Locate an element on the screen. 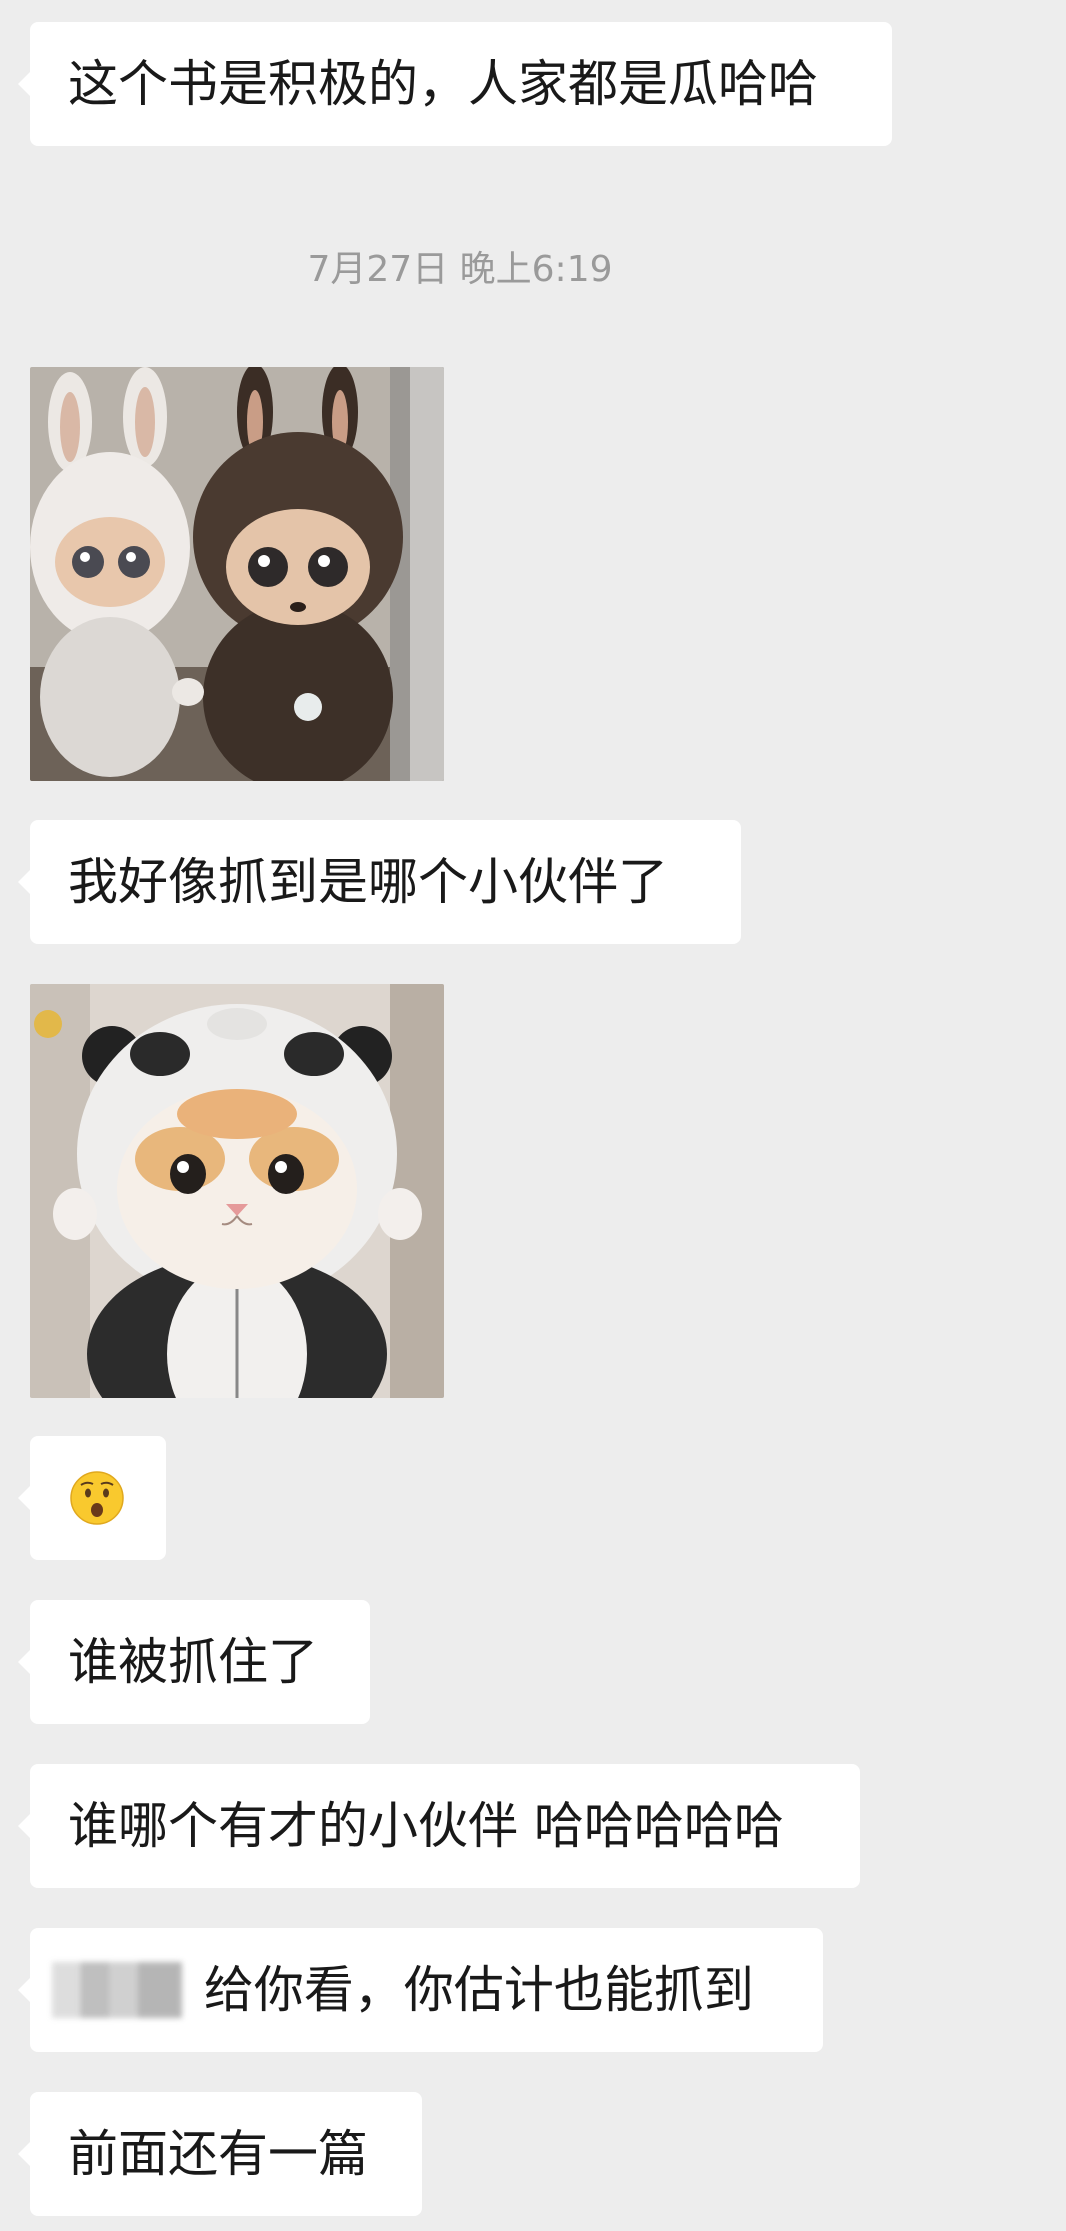  image-message-kitten is located at coordinates (237, 1191).